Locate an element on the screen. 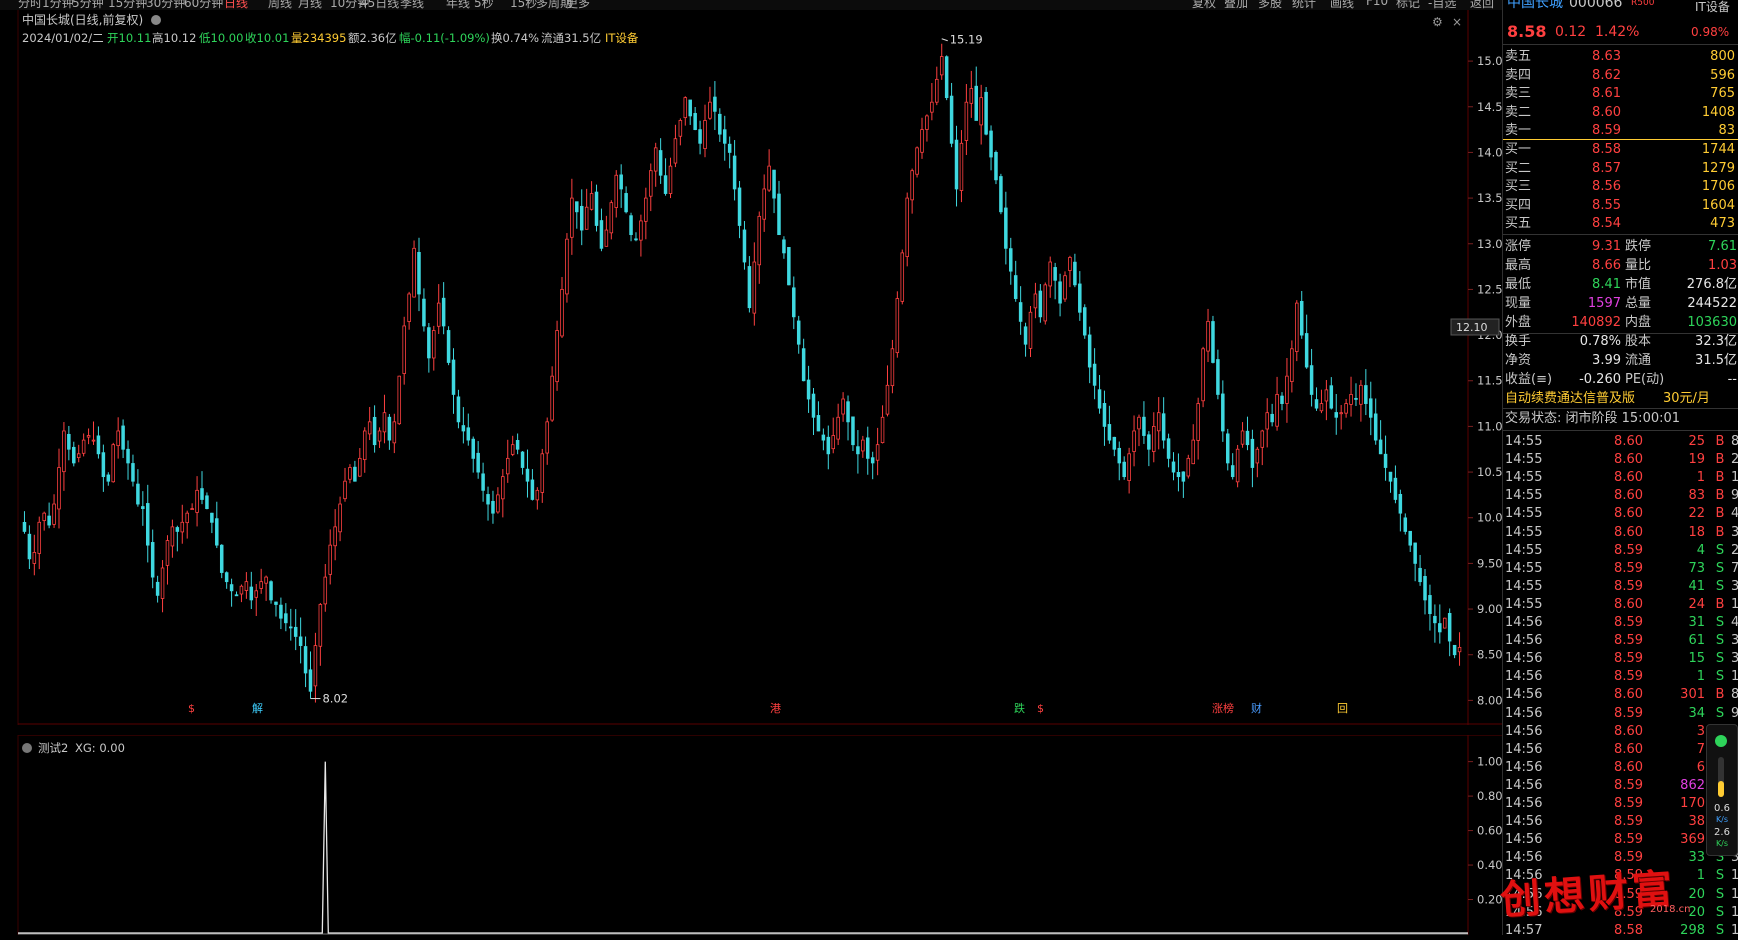  stock-tag: R500 is located at coordinates (1643, 4).